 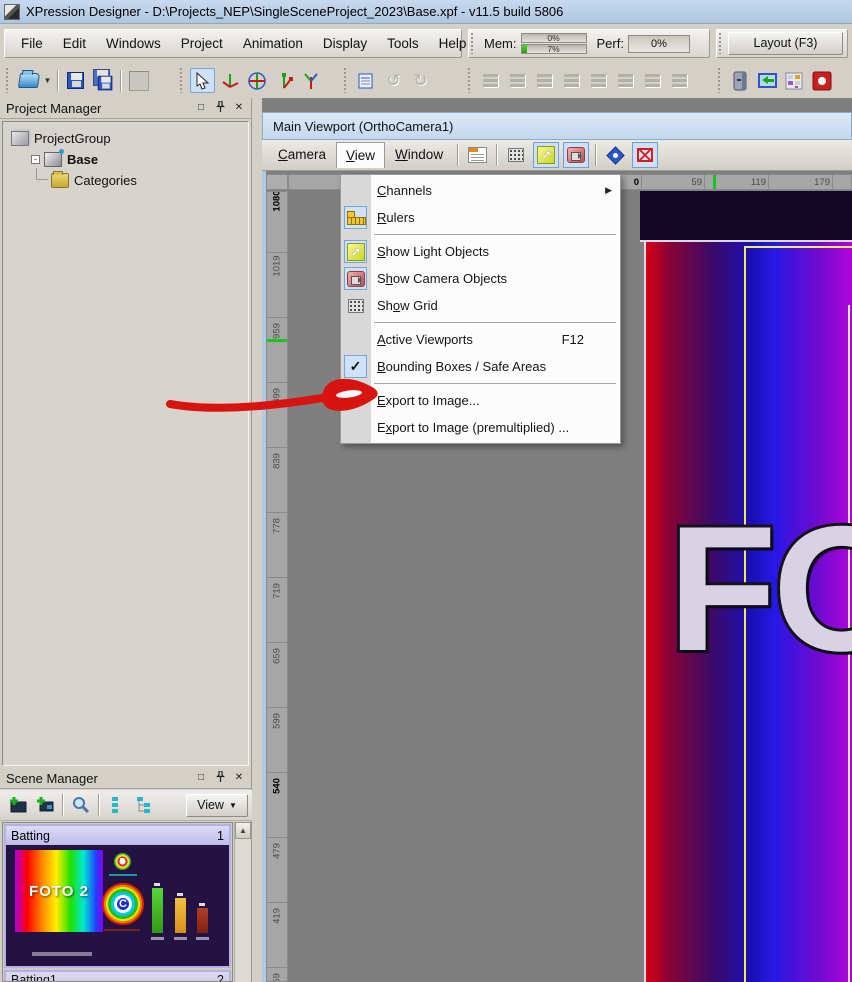 I want to click on menu-icon-gutter, so click(x=356, y=251).